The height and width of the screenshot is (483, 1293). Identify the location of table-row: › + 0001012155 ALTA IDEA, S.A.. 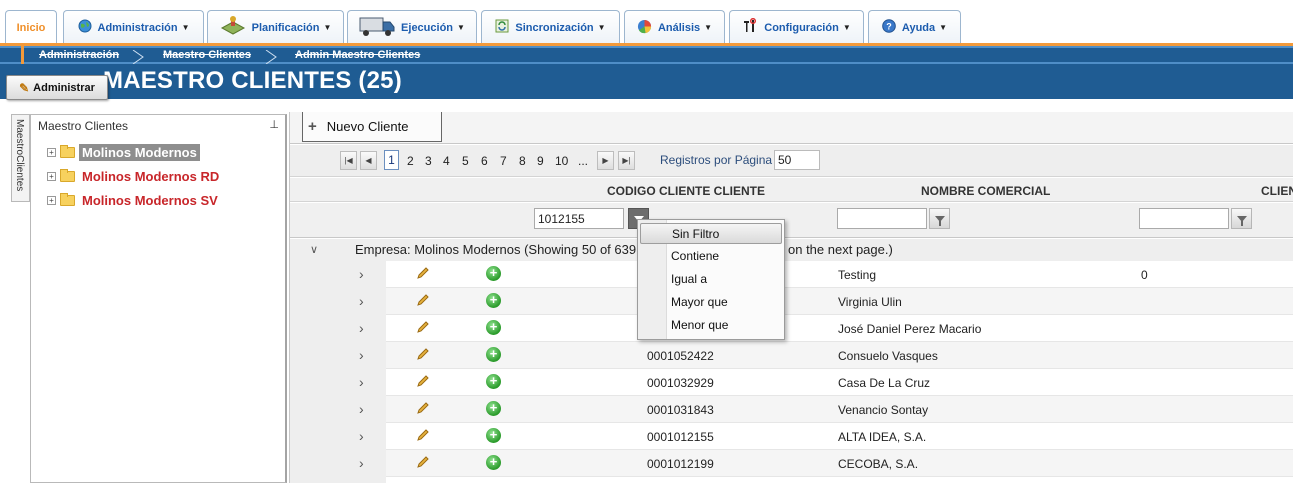
(826, 436).